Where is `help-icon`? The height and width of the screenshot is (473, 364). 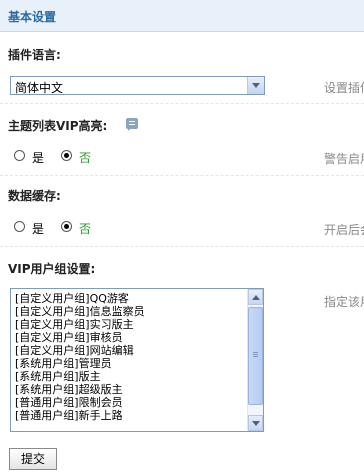 help-icon is located at coordinates (132, 124).